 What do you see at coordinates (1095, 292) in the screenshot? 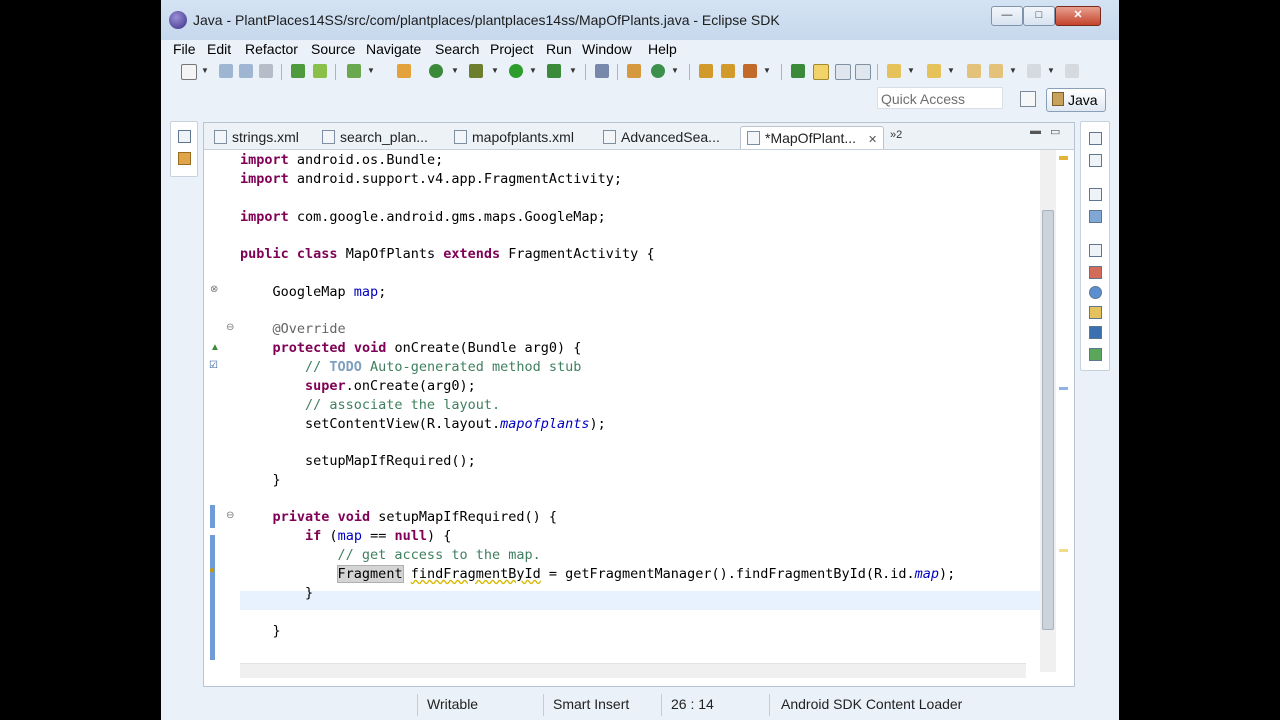
I see `javadoc-icon` at bounding box center [1095, 292].